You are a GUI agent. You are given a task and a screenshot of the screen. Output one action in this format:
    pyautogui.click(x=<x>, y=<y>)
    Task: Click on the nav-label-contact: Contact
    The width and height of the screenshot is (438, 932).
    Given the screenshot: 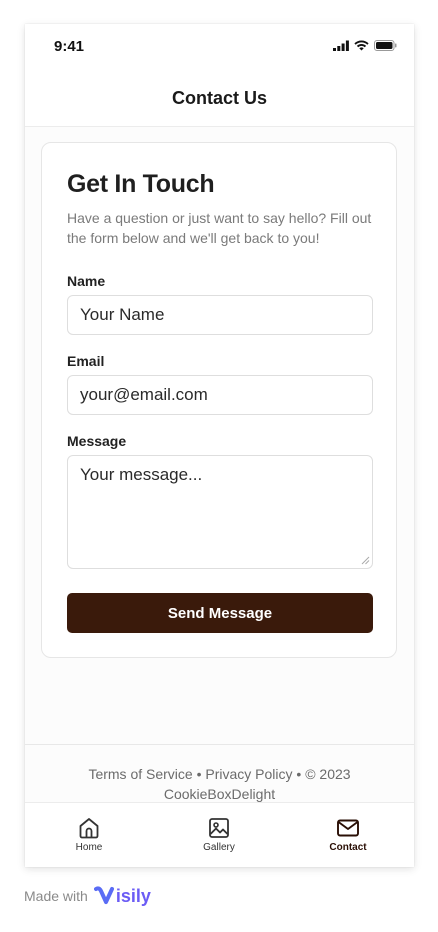 What is the action you would take?
    pyautogui.click(x=348, y=847)
    